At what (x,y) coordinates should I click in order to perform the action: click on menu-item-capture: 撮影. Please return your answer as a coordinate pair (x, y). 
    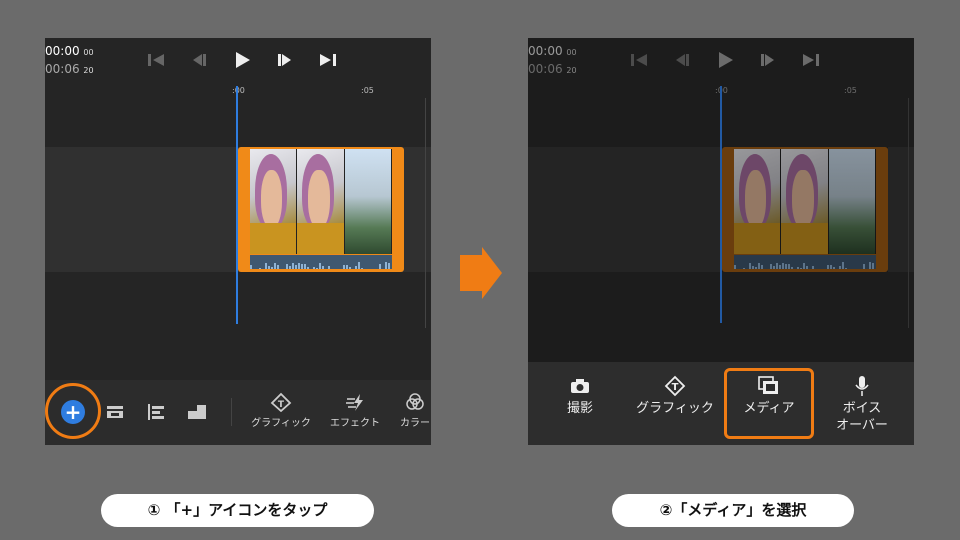
    Looking at the image, I should click on (580, 396).